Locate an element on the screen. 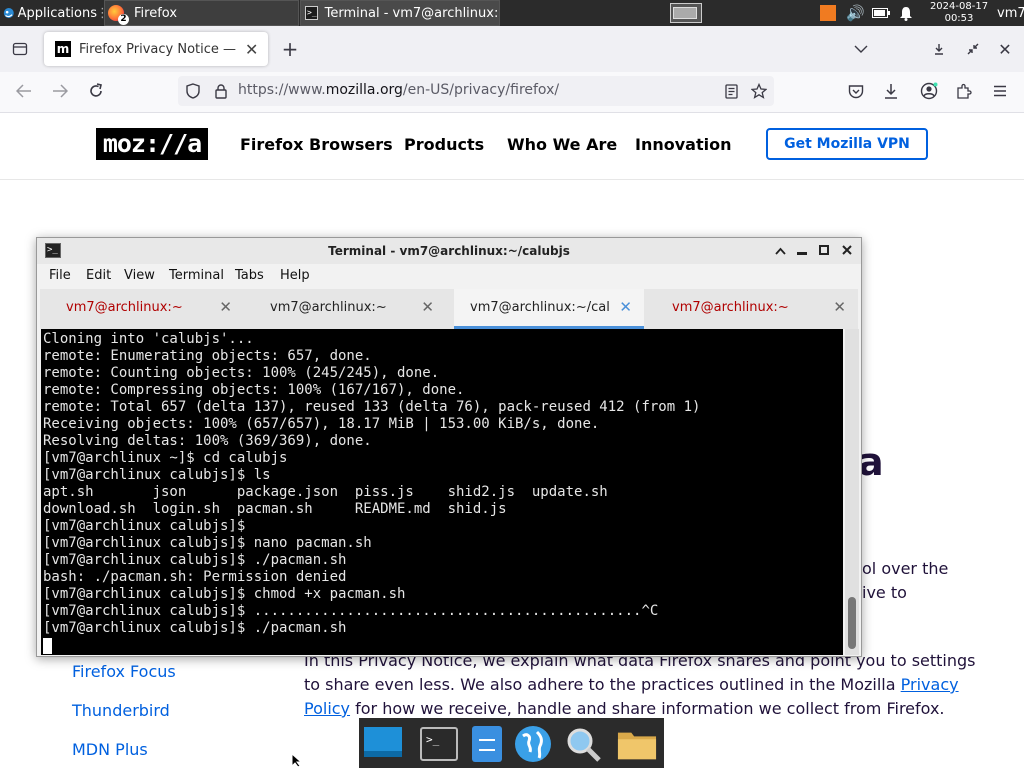 This screenshot has width=1024, height=768. side-link-mdn-plus: MDN Plus is located at coordinates (110, 749).